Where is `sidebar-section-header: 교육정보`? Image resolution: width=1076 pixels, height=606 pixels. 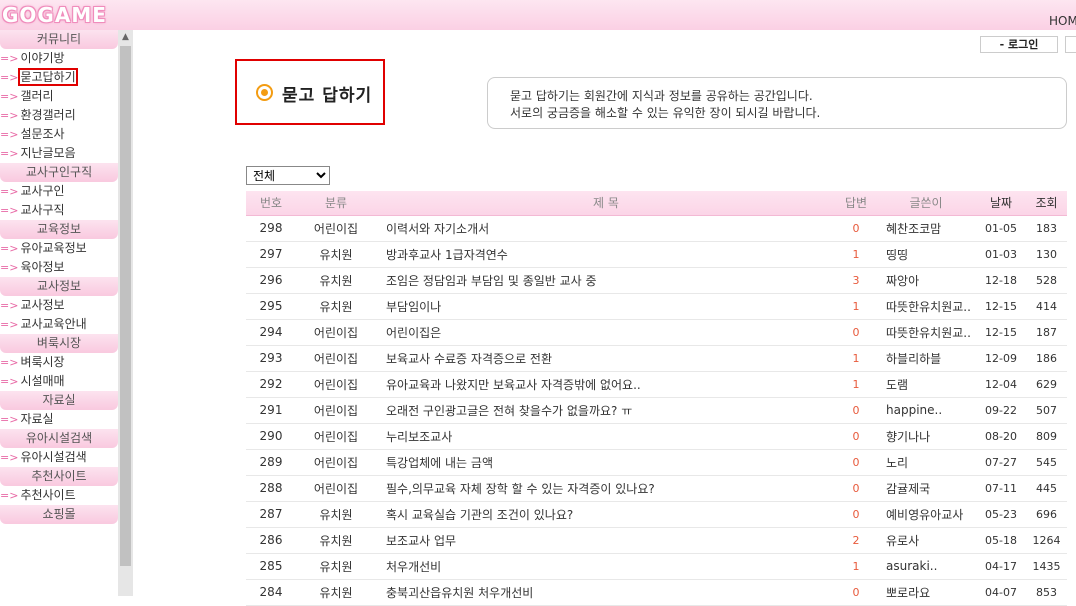 sidebar-section-header: 교육정보 is located at coordinates (59, 229).